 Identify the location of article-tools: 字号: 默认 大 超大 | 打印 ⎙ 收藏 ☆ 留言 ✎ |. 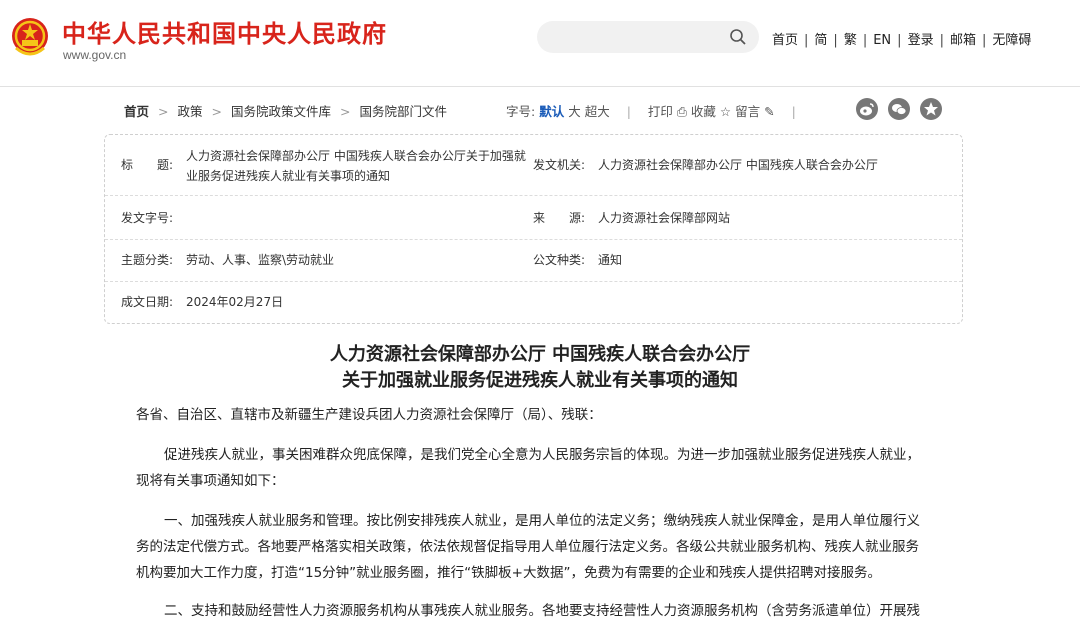
(651, 111).